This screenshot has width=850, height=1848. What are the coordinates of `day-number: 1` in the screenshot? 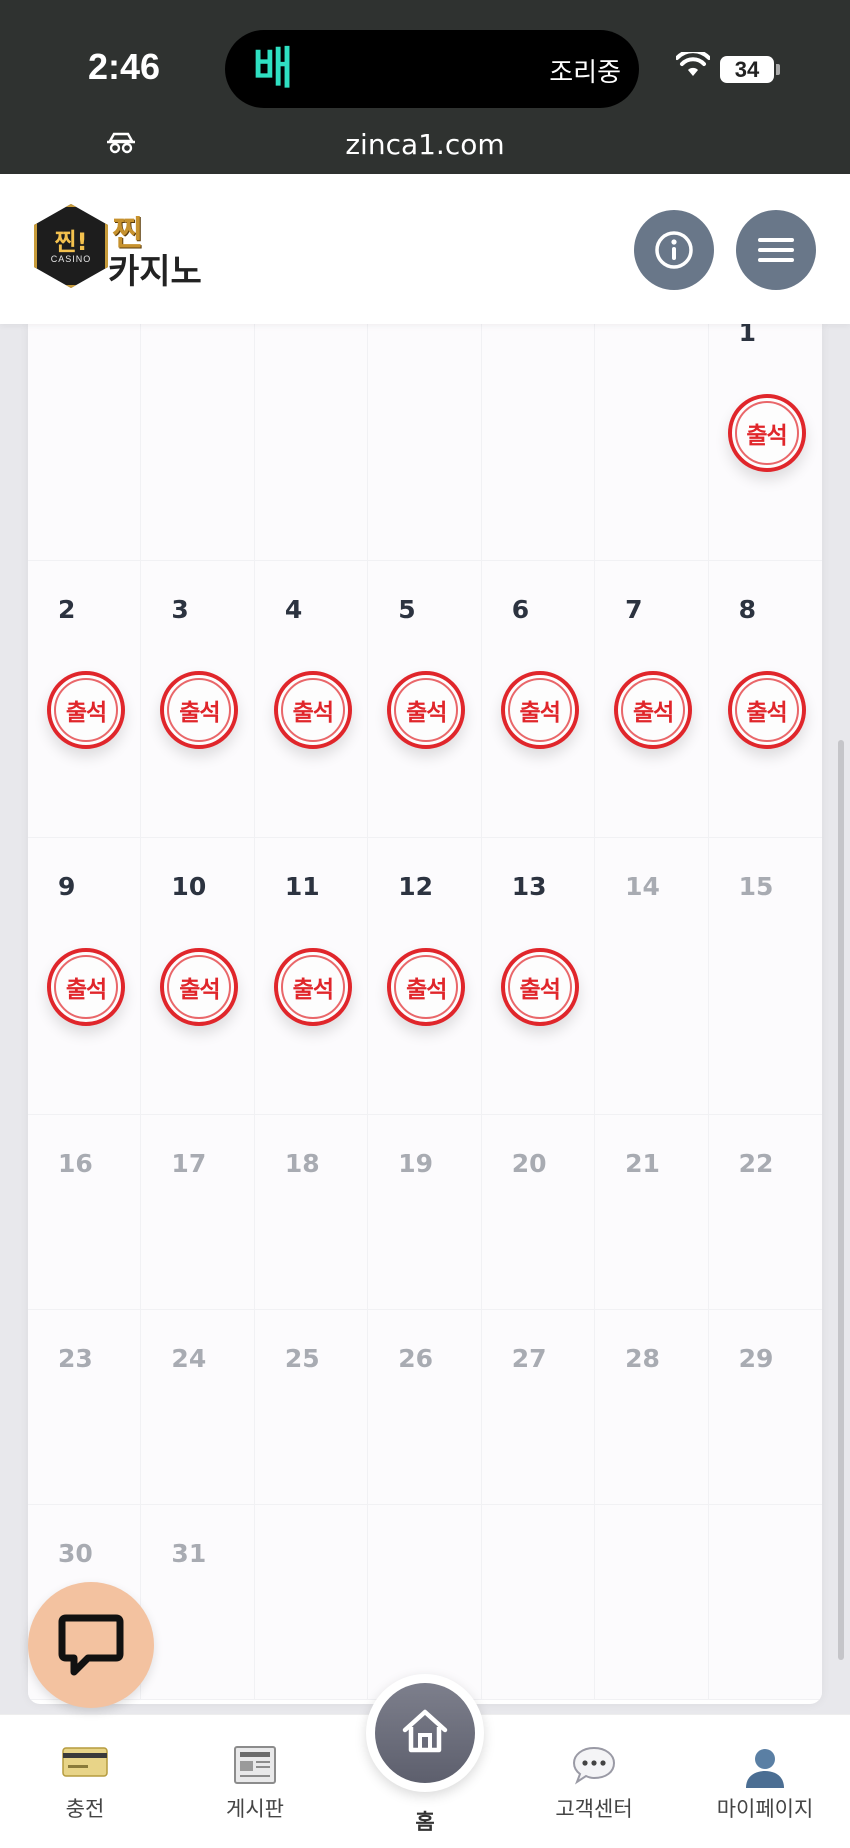 It's located at (747, 335).